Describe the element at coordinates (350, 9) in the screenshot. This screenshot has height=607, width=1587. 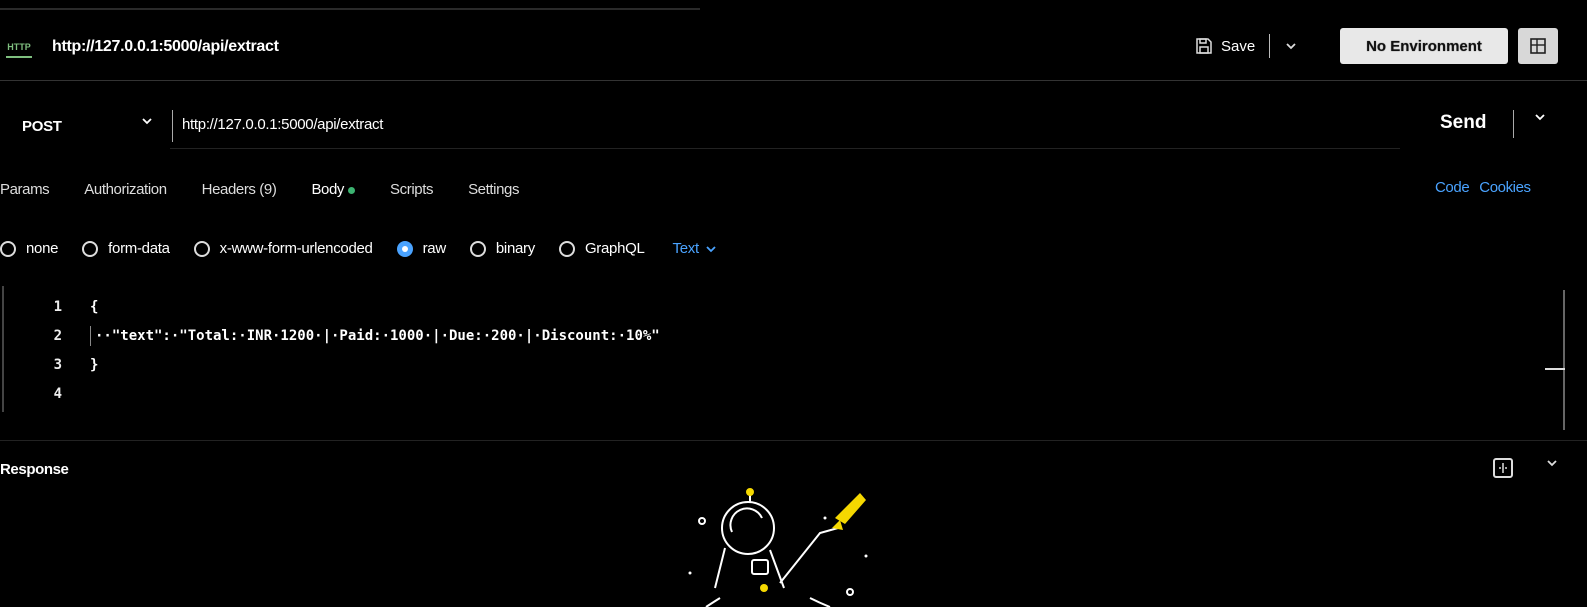
I see `top-divider` at that location.